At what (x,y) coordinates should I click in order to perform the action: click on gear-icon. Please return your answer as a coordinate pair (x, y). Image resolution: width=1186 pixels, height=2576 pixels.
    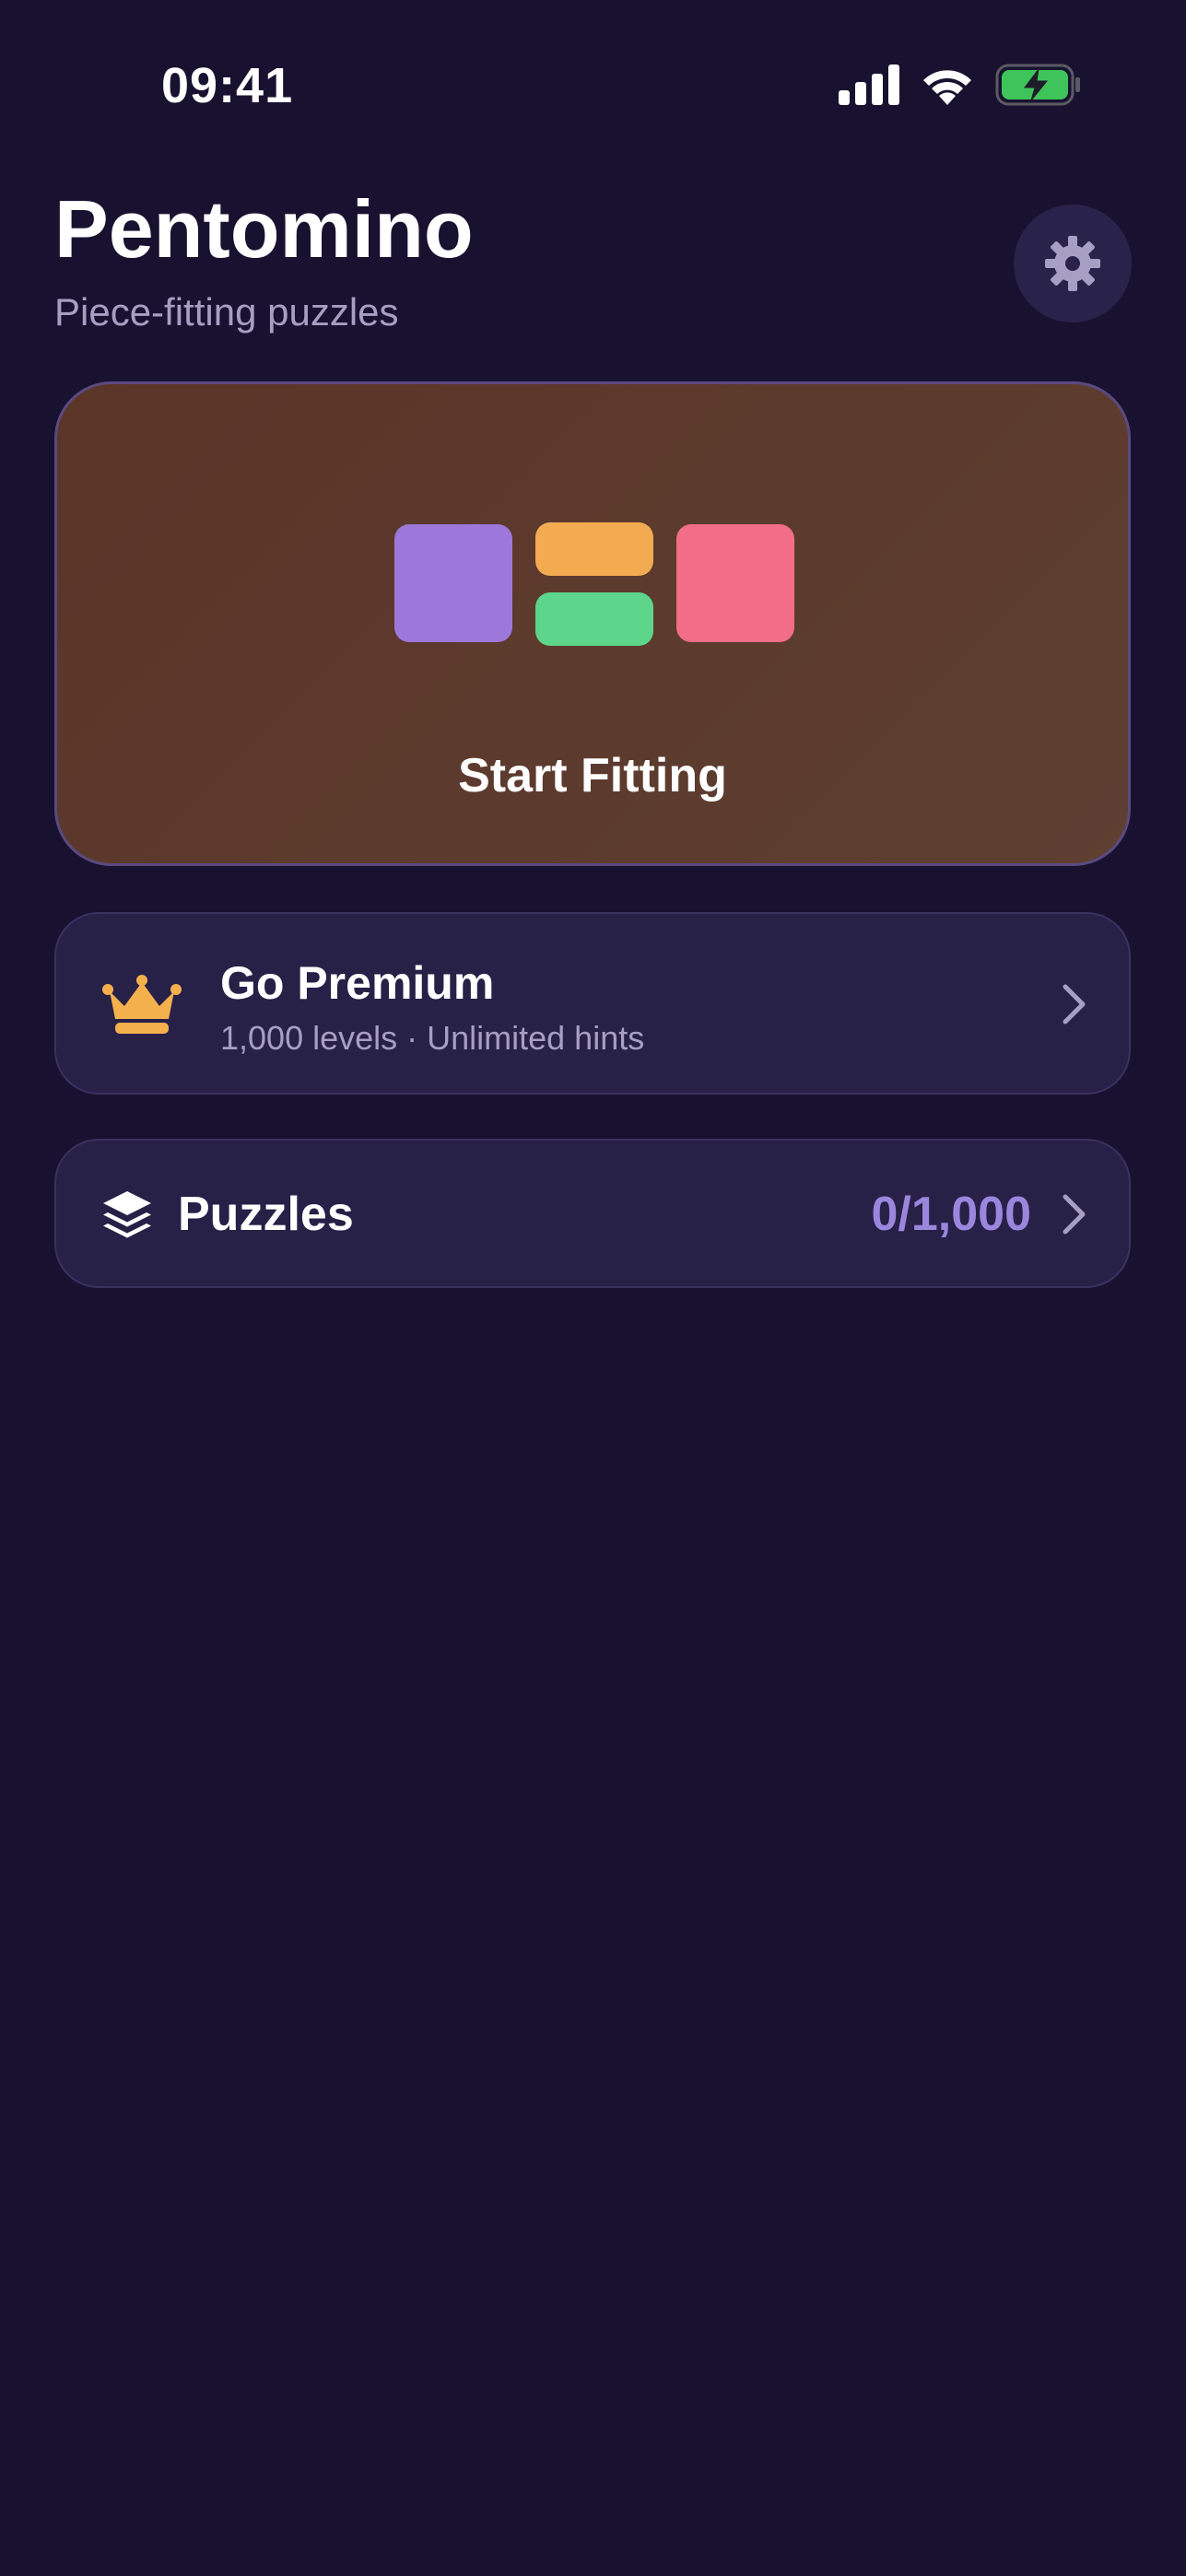
    Looking at the image, I should click on (1072, 263).